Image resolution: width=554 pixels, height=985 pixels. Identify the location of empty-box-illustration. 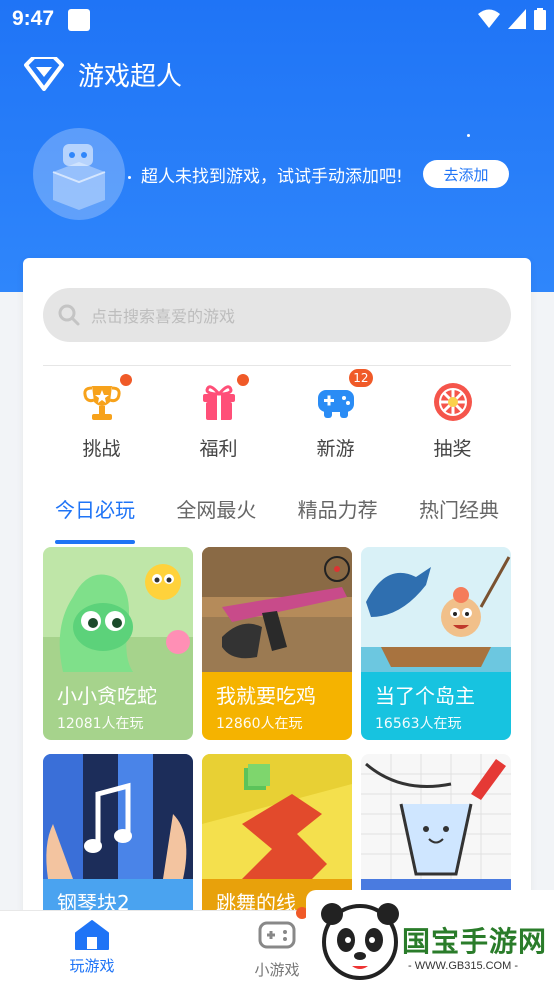
(79, 174).